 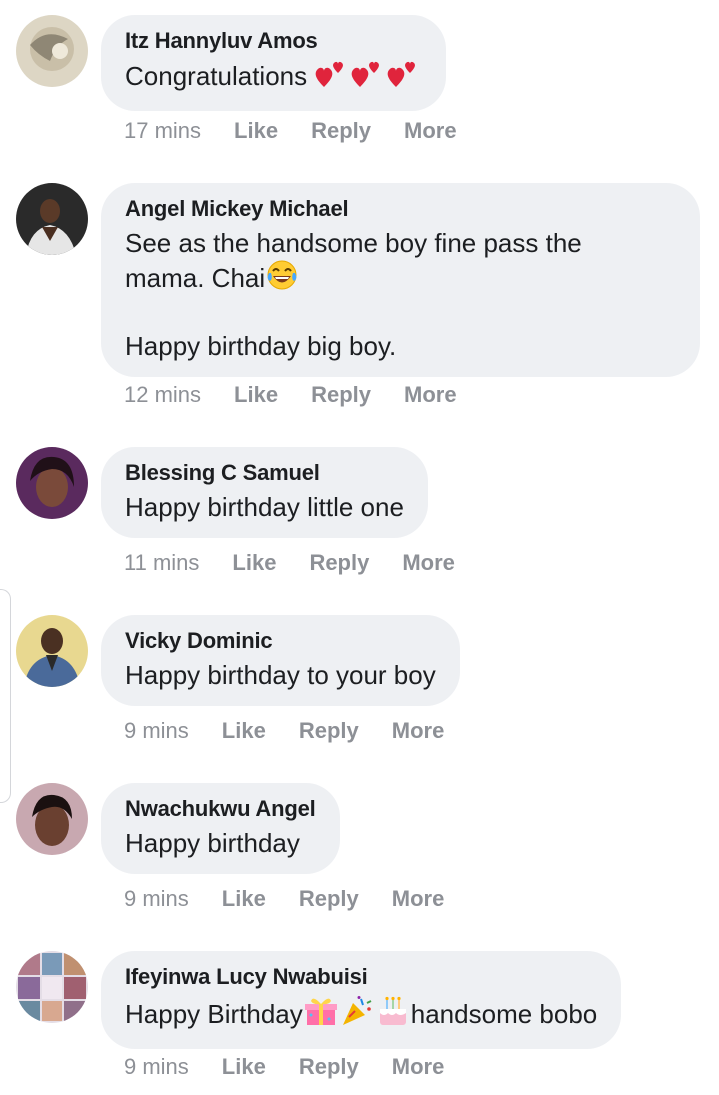 What do you see at coordinates (504, 1014) in the screenshot?
I see `comment-text-content: handsome bobo` at bounding box center [504, 1014].